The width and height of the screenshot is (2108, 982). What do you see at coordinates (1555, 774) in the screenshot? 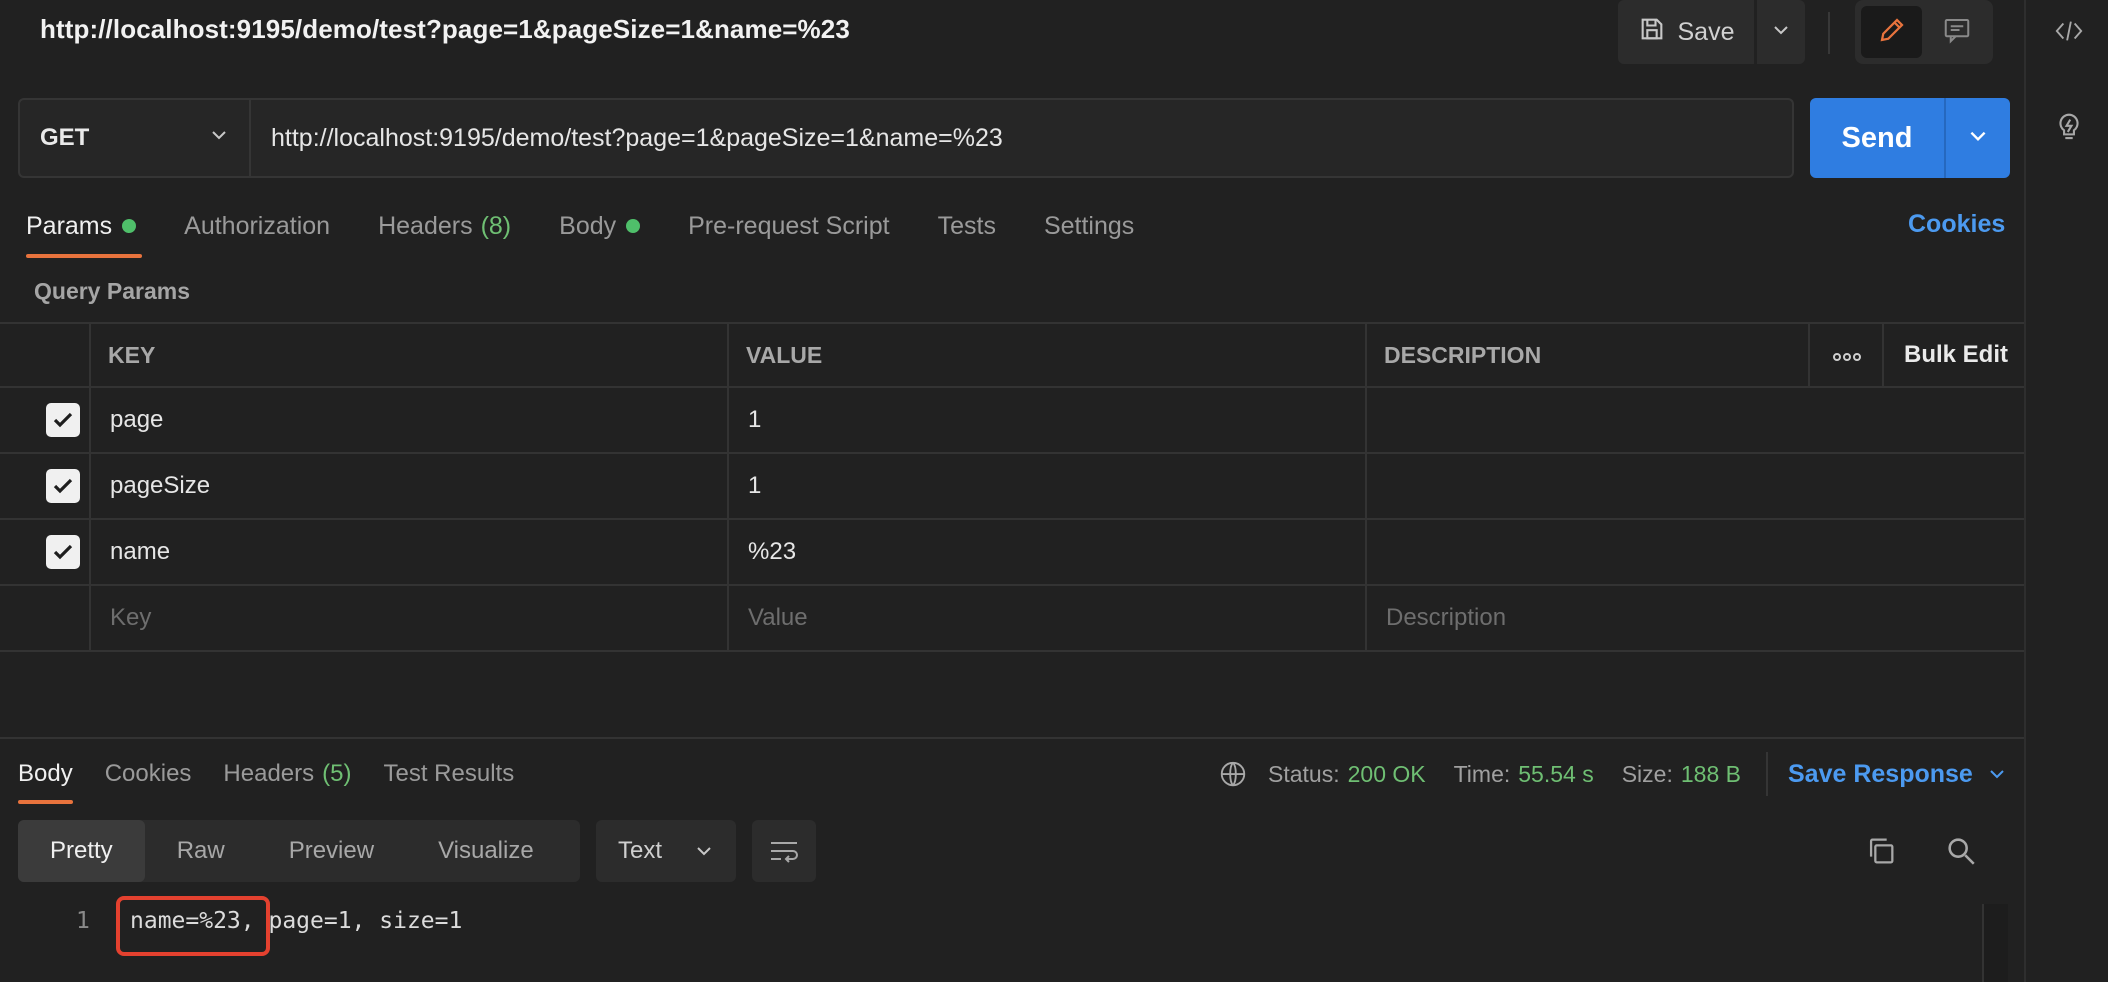
I see `time-value: 55.54 s` at bounding box center [1555, 774].